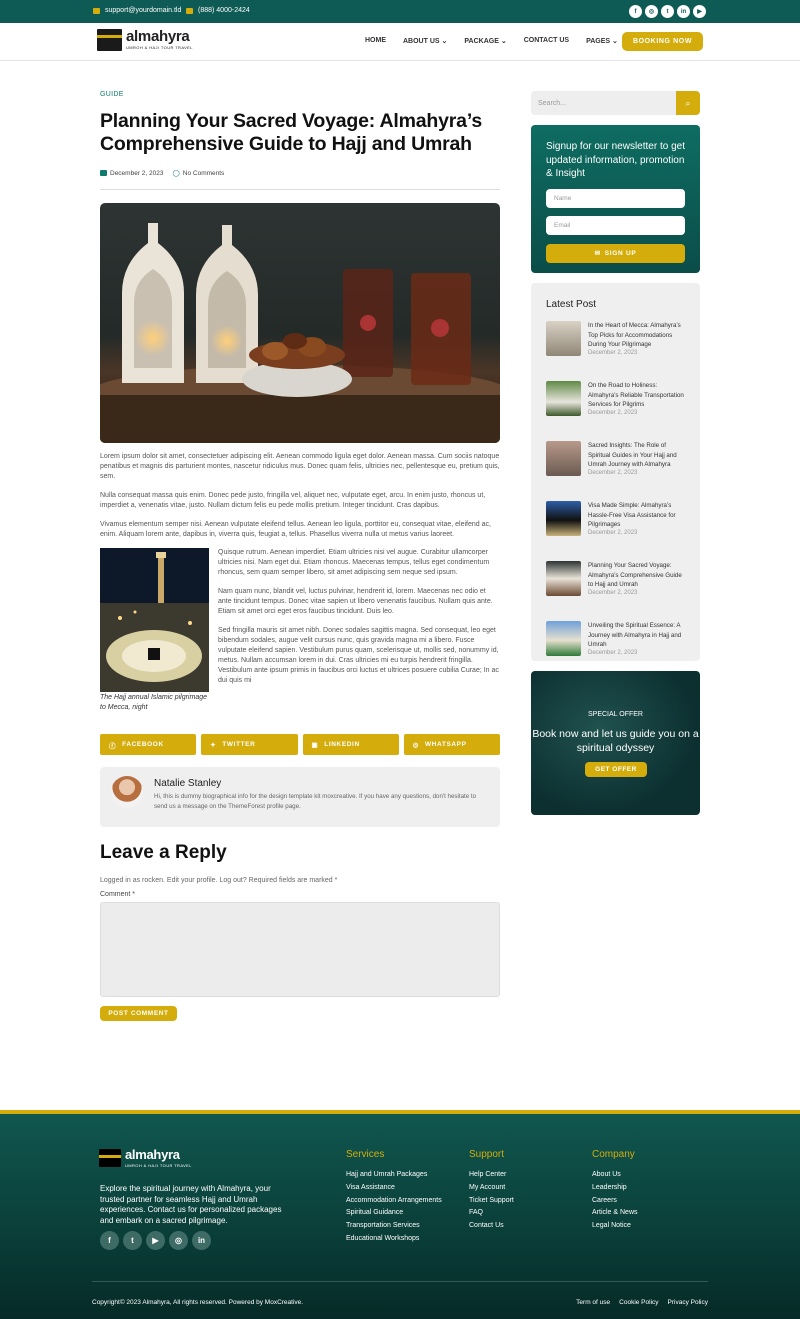 The image size is (800, 1319). Describe the element at coordinates (239, 744) in the screenshot. I see `share-label: TWITTER` at that location.